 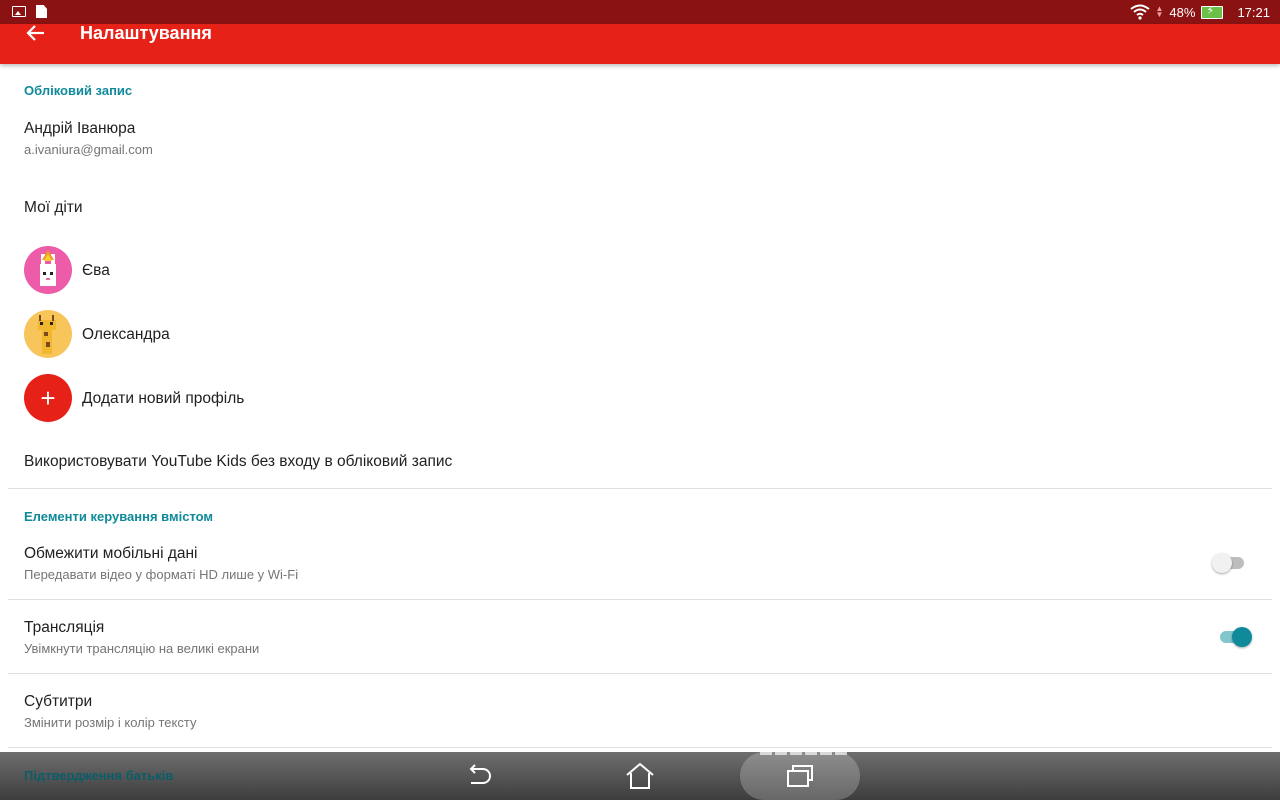 I want to click on image-icon, so click(x=19, y=11).